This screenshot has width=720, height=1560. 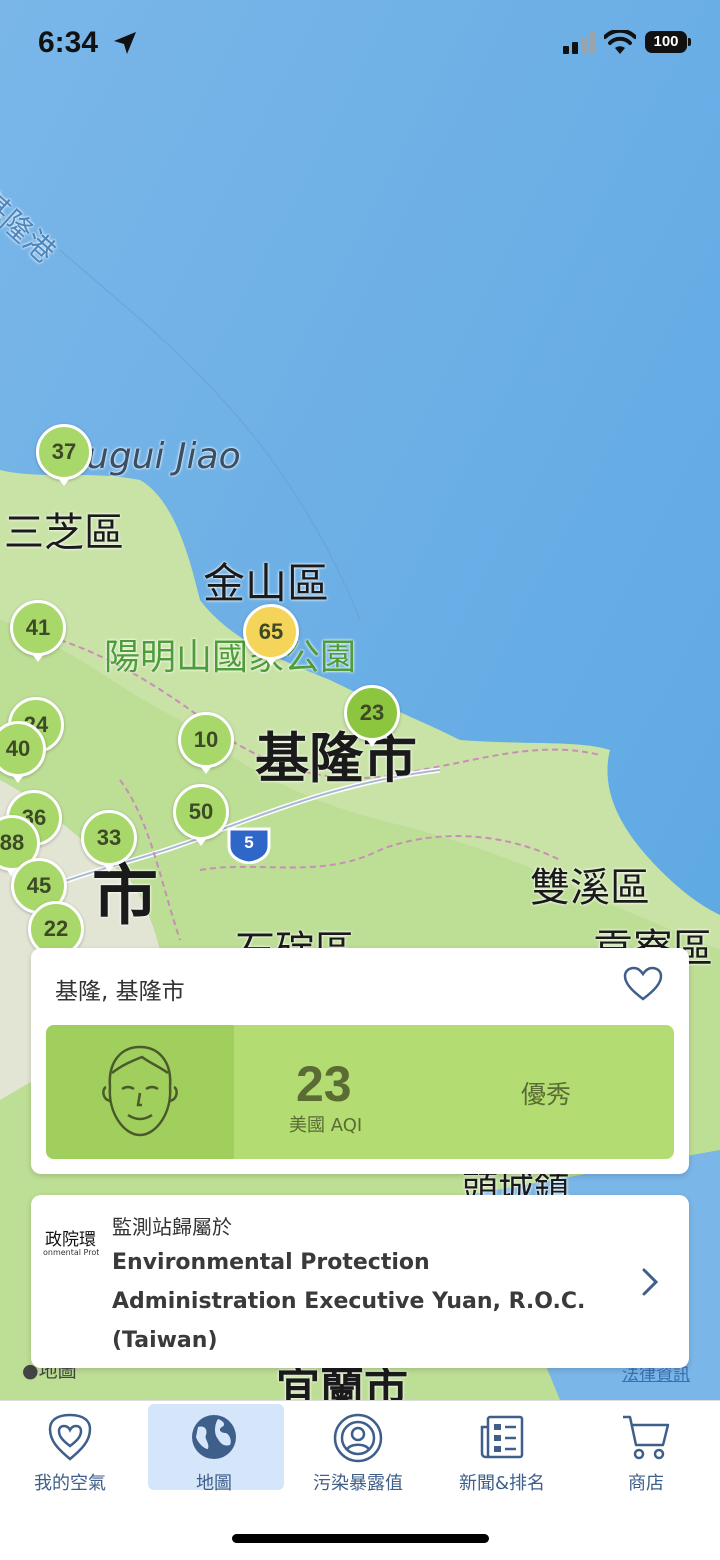 I want to click on aqi-face-panel, so click(x=140, y=1092).